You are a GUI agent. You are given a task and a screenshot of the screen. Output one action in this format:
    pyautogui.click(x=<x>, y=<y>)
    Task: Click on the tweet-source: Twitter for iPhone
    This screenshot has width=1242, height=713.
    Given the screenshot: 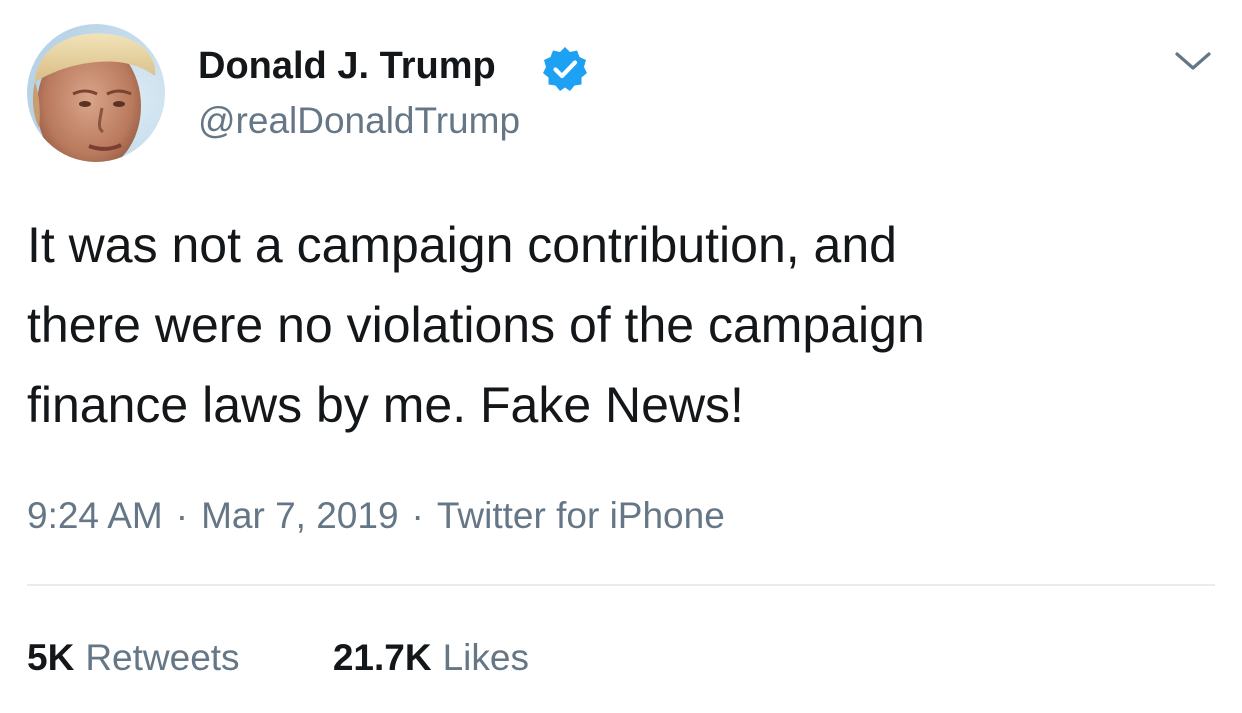 What is the action you would take?
    pyautogui.click(x=581, y=515)
    